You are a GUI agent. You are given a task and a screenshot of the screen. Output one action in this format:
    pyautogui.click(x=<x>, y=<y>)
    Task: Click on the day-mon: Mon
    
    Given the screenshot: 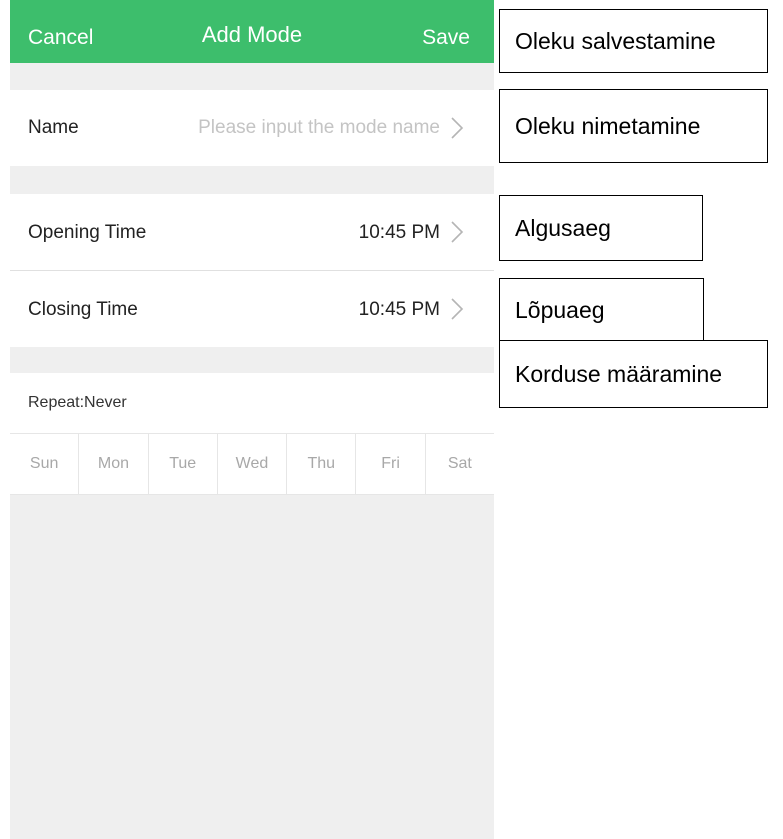 What is the action you would take?
    pyautogui.click(x=114, y=464)
    